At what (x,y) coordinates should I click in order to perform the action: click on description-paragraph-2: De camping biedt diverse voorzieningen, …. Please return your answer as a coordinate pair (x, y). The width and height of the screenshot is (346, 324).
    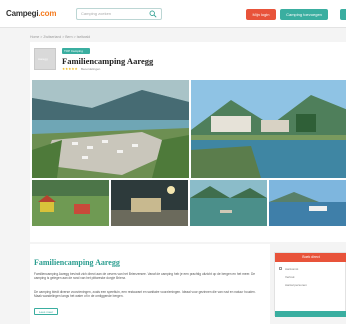
    Looking at the image, I should click on (145, 294).